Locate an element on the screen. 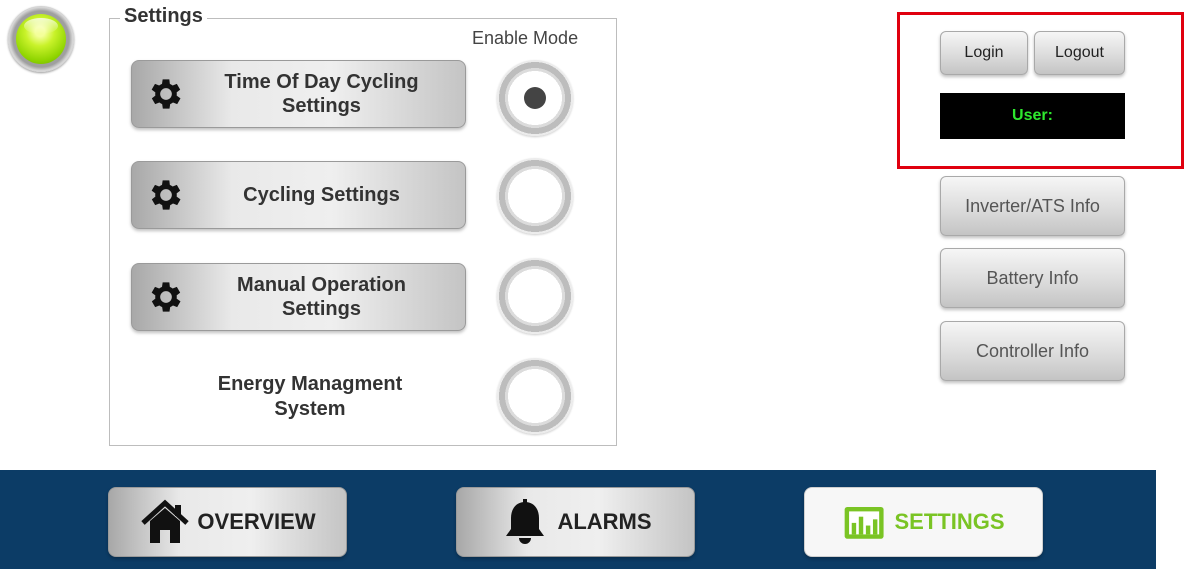 The height and width of the screenshot is (569, 1184). user-display: User: is located at coordinates (1032, 116).